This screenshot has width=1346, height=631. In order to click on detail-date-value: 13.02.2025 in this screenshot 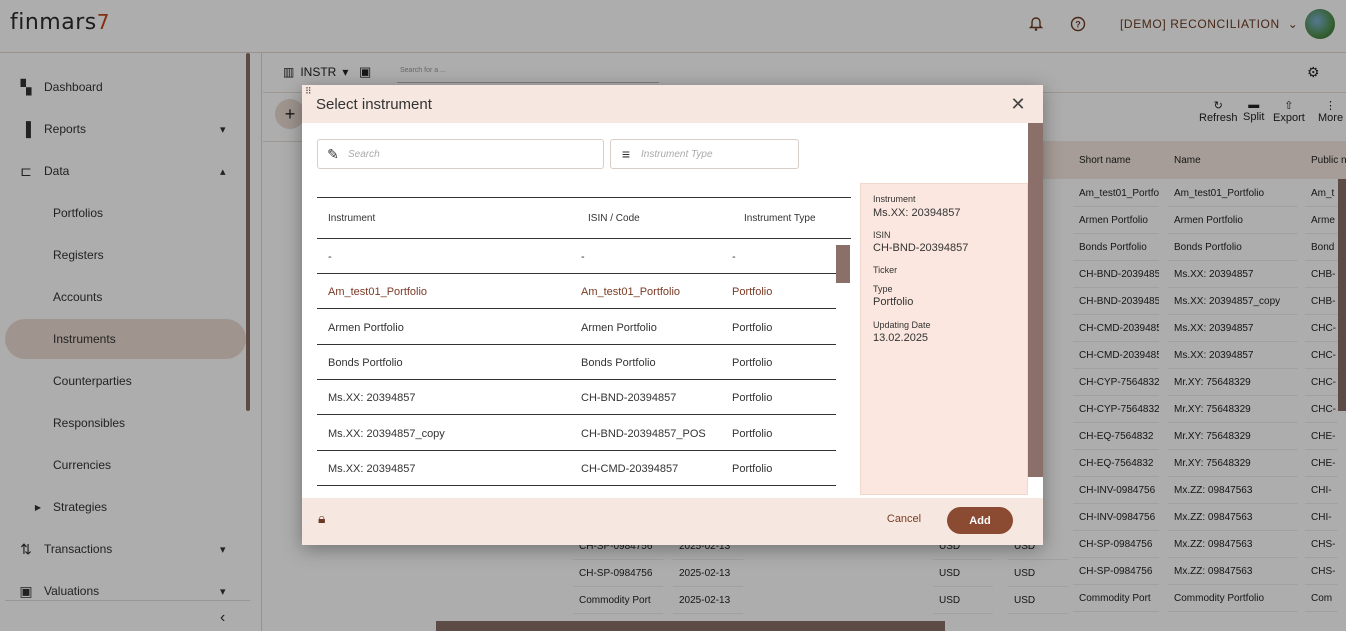, I will do `click(901, 338)`.